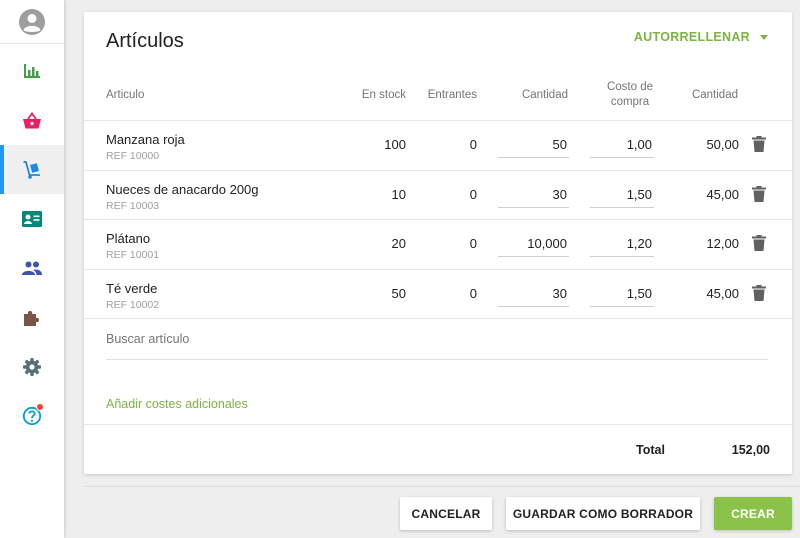 The image size is (800, 538). I want to click on header-purchase-cost: Costo de compra, so click(630, 95).